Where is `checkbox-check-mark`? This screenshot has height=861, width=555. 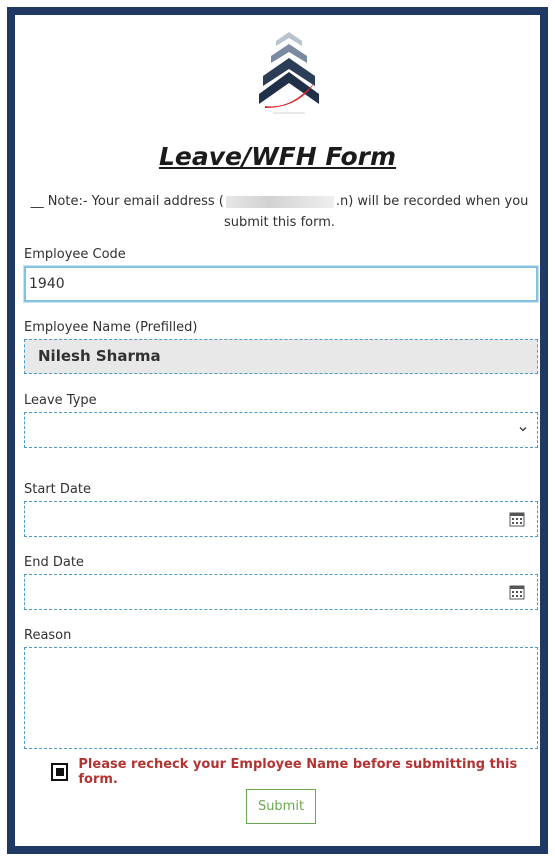
checkbox-check-mark is located at coordinates (59, 772).